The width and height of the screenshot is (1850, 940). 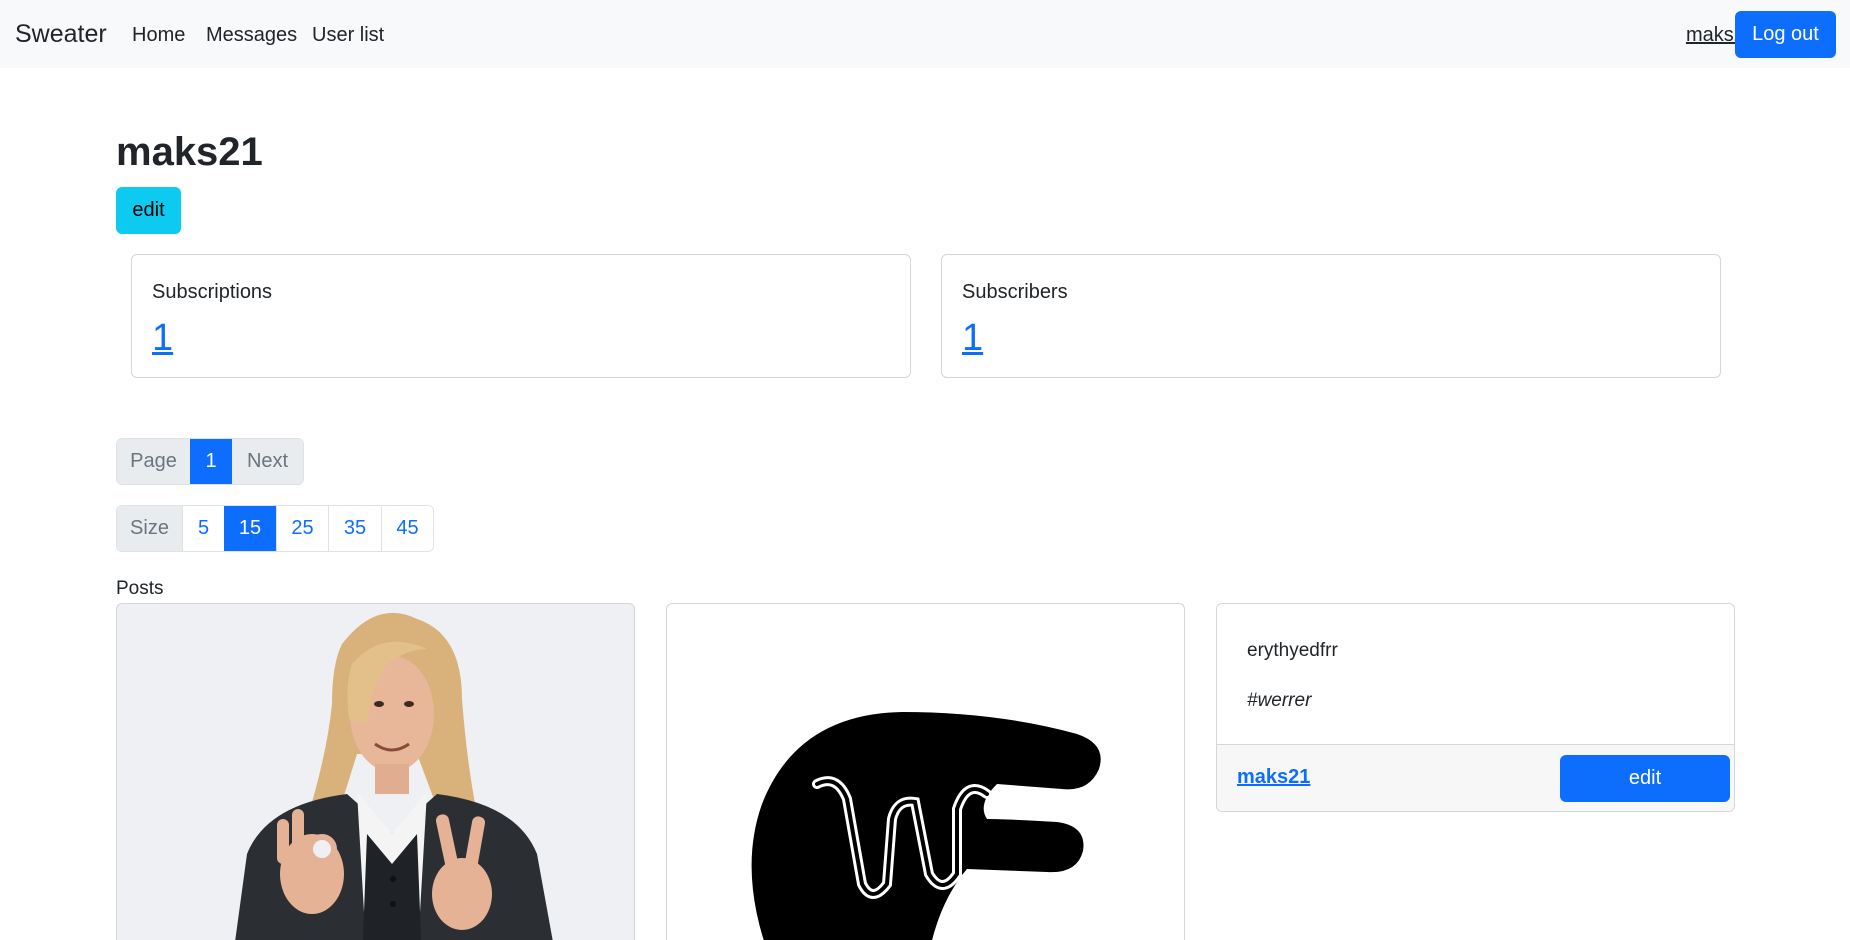 What do you see at coordinates (158, 35) in the screenshot?
I see `nav-home-link: Home` at bounding box center [158, 35].